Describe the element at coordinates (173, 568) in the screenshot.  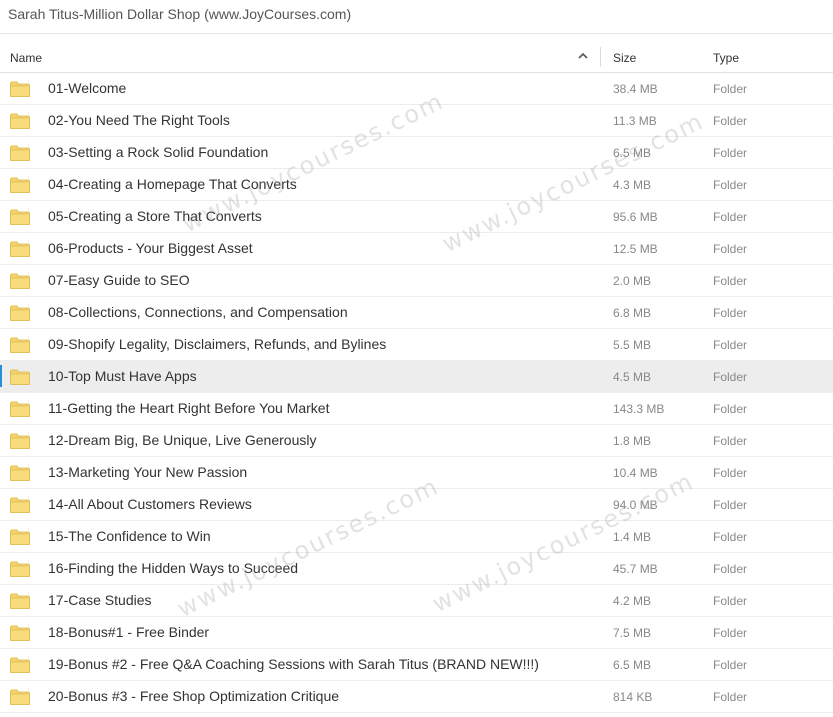
I see `file-name: 16-Finding the Hidden Ways to Succeed` at that location.